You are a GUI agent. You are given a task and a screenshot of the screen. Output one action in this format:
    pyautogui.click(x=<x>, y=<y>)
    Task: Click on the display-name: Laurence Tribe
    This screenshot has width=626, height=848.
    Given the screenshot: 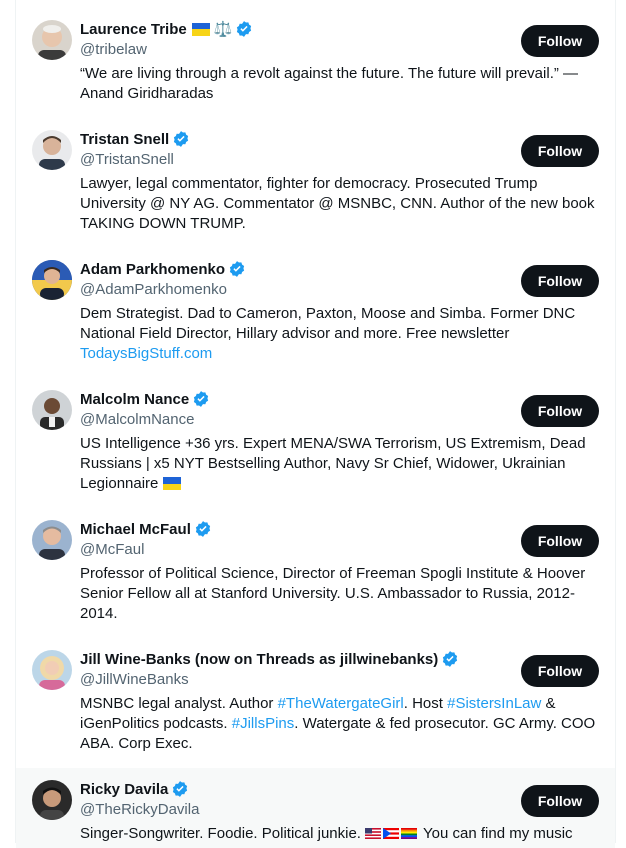 What is the action you would take?
    pyautogui.click(x=133, y=29)
    